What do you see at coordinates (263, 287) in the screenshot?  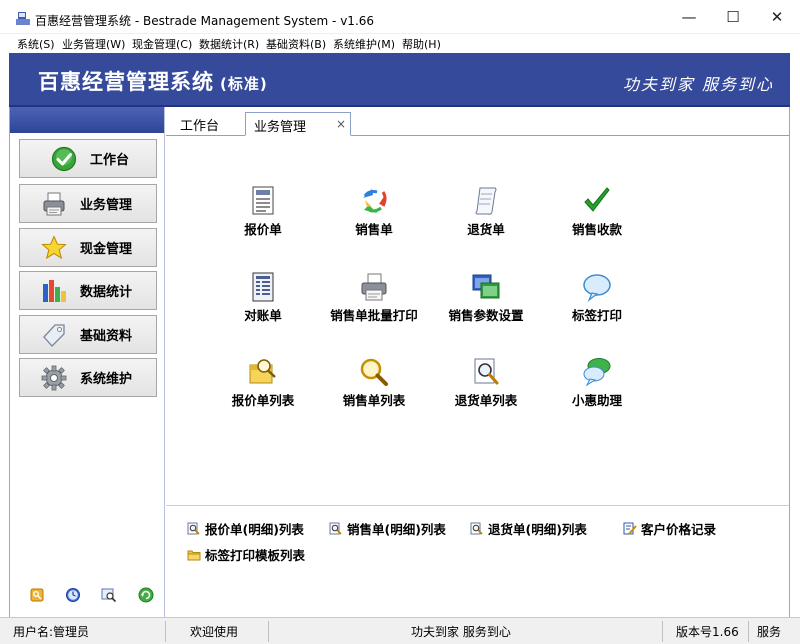 I see `ledger-icon` at bounding box center [263, 287].